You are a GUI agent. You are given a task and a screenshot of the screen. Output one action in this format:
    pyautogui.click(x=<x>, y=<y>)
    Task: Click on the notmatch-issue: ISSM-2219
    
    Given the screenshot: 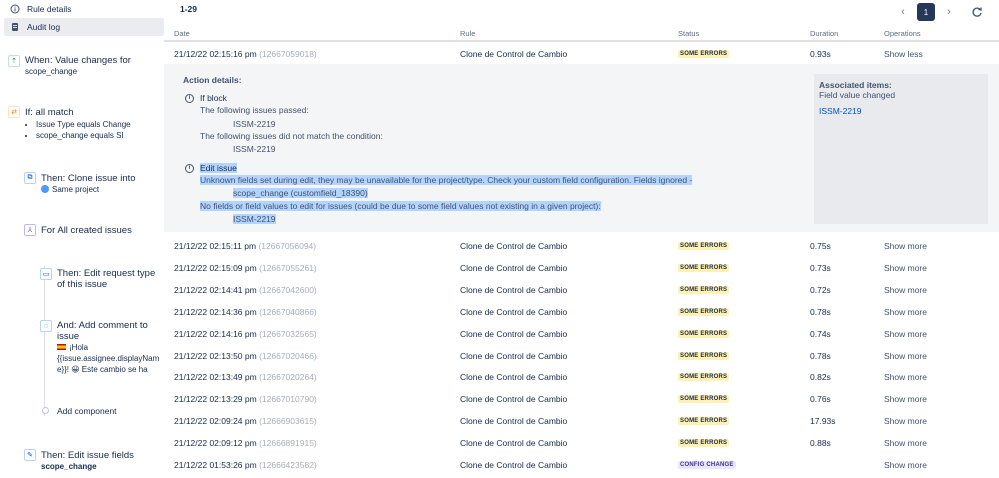 What is the action you would take?
    pyautogui.click(x=254, y=149)
    